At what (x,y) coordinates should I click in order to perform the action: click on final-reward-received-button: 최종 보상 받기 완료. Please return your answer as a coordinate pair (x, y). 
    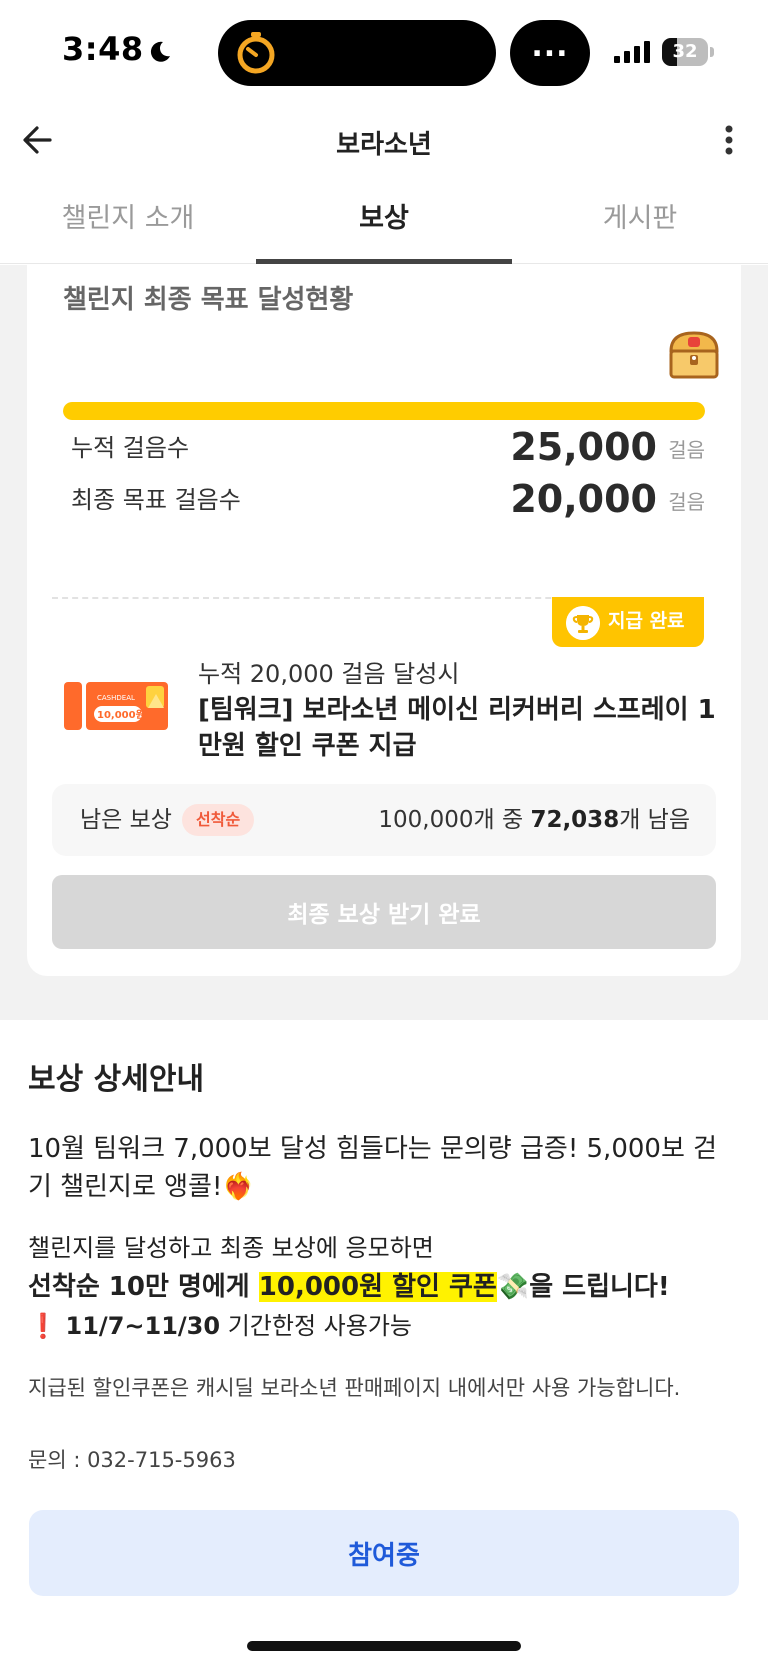
    Looking at the image, I should click on (384, 912).